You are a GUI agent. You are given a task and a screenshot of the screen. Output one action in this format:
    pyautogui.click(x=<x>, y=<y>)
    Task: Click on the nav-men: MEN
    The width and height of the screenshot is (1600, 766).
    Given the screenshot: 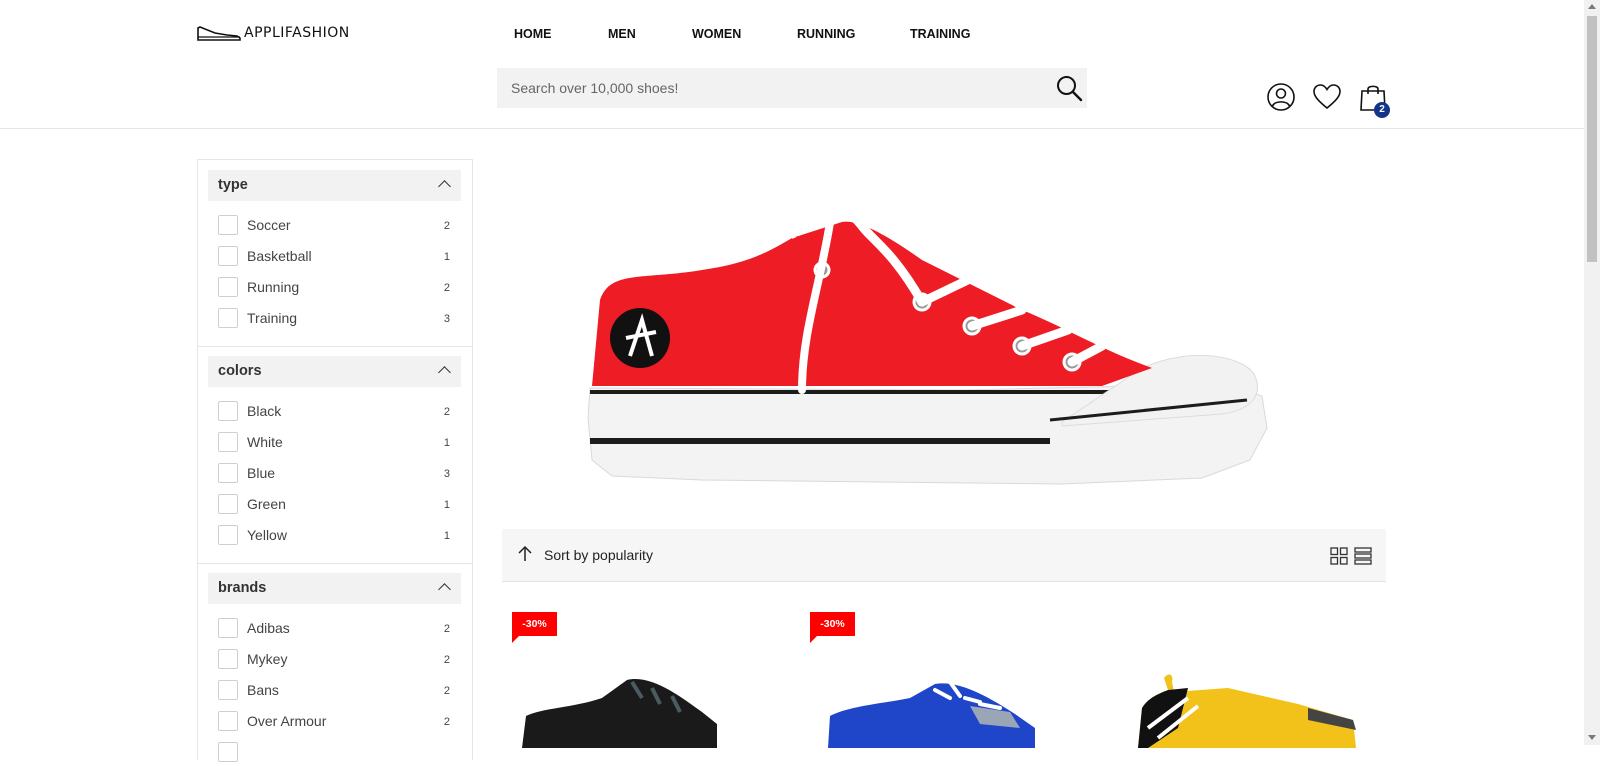 What is the action you would take?
    pyautogui.click(x=622, y=34)
    